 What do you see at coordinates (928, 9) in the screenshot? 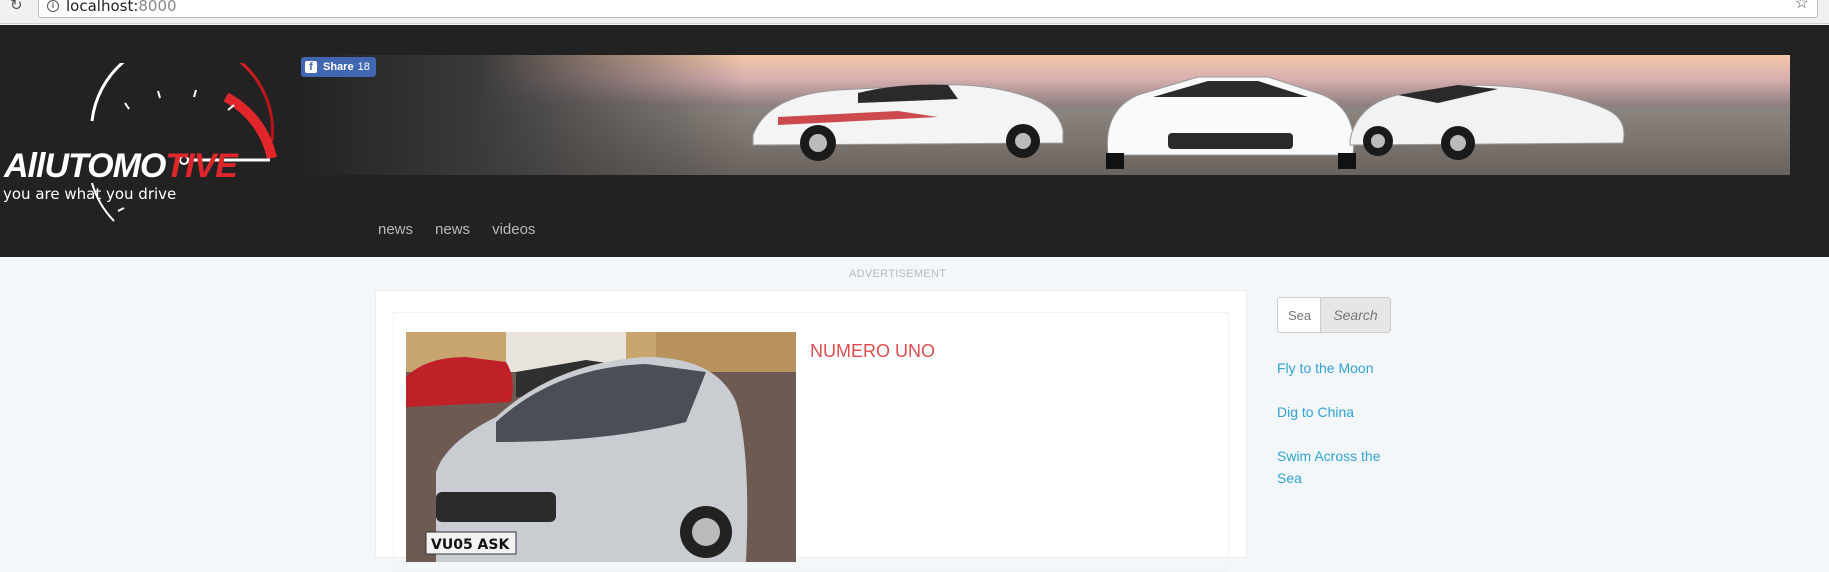
I see `address-bar: i localhost:8000 ☆` at bounding box center [928, 9].